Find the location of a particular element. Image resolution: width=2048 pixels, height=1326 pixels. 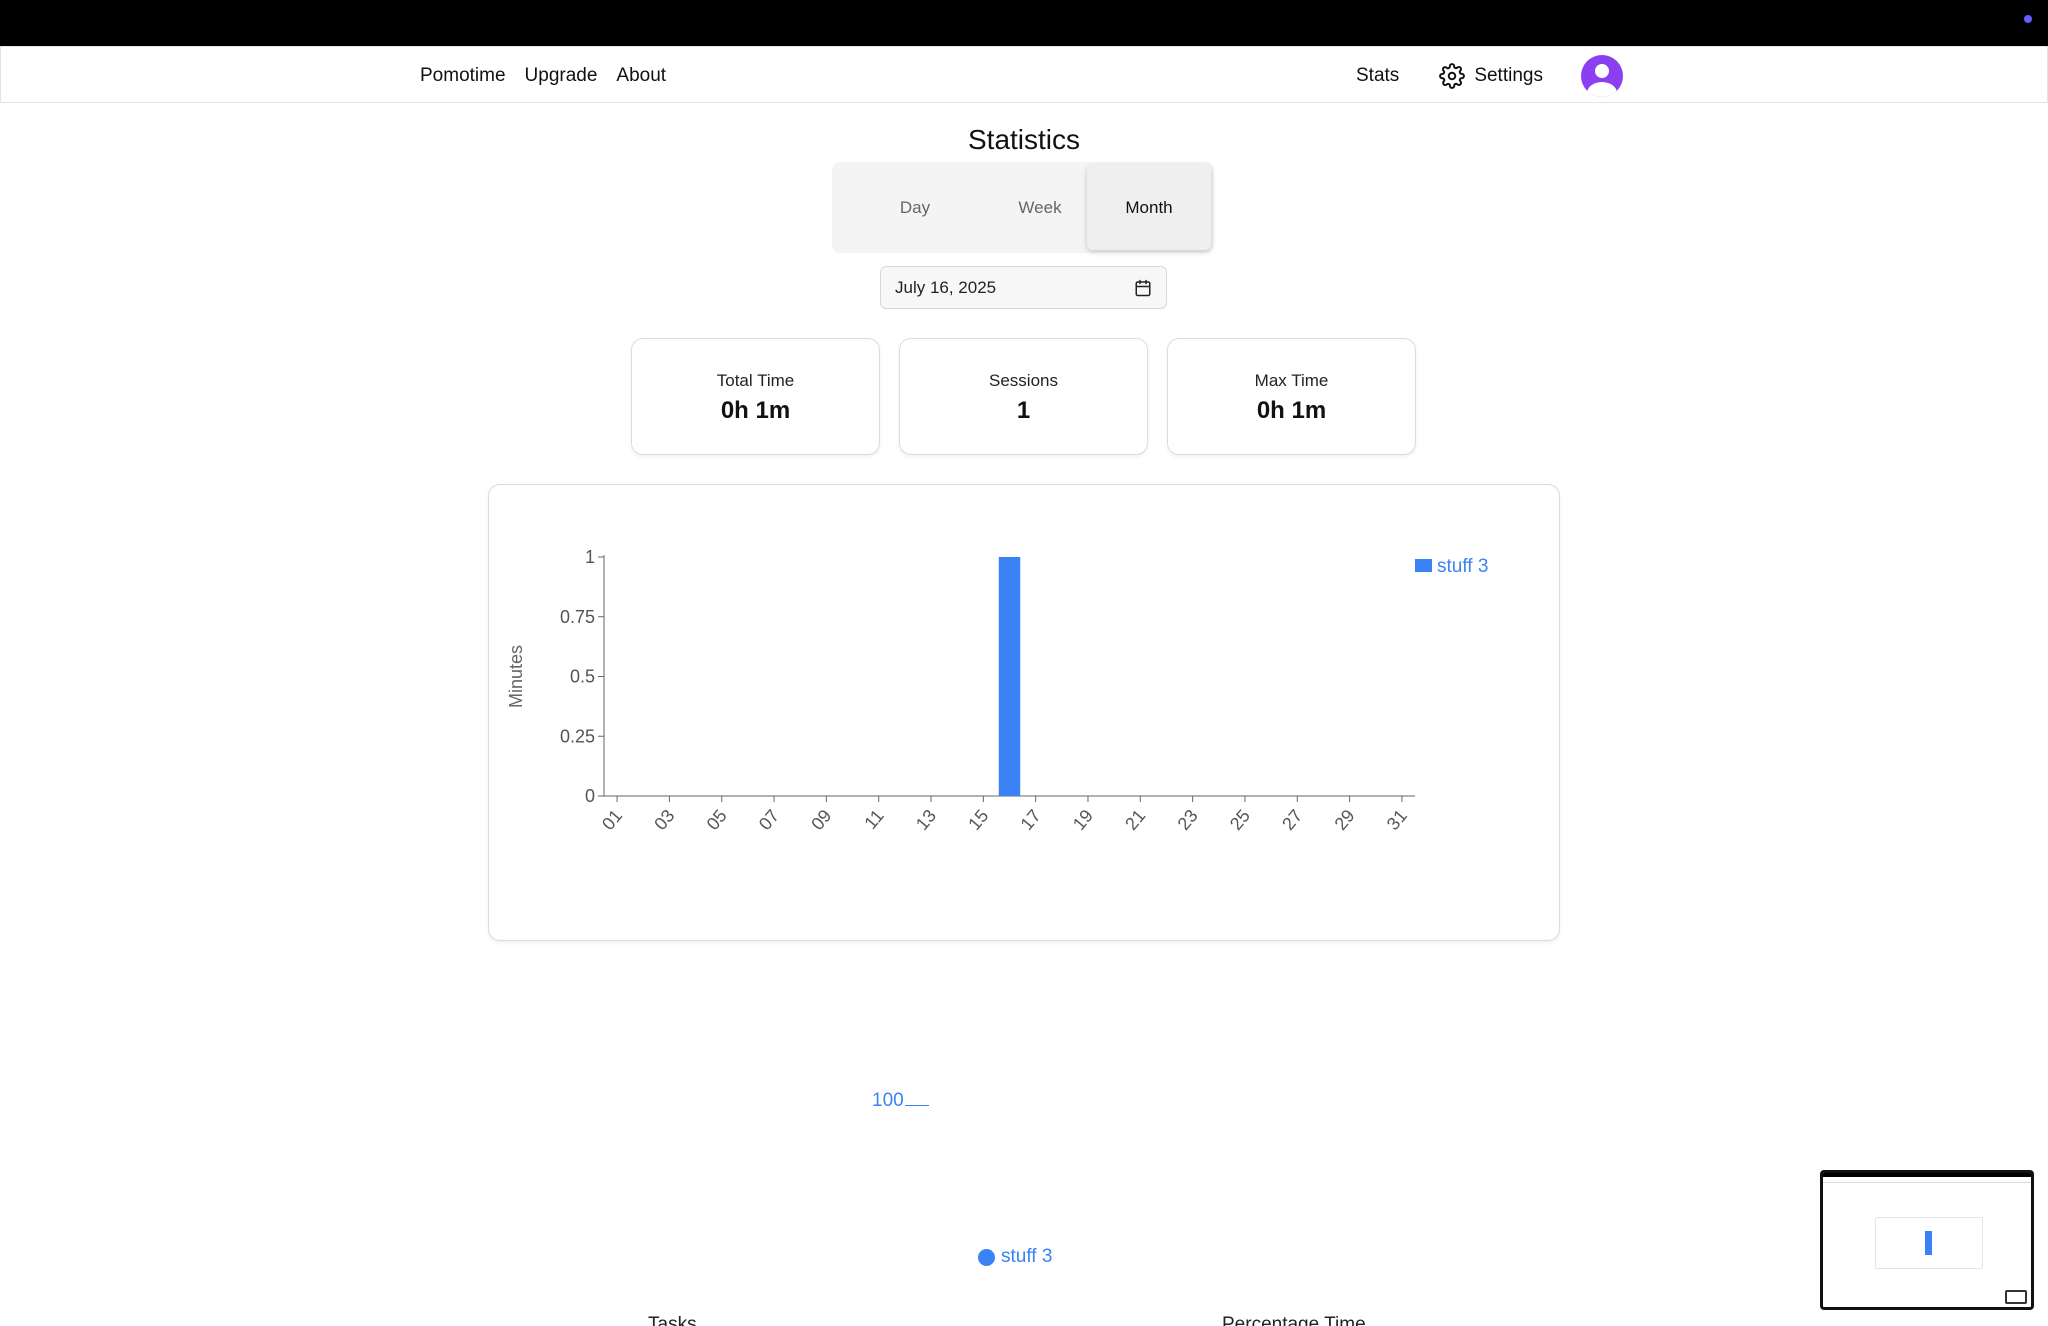

stat-label: Sessions is located at coordinates (1023, 380).